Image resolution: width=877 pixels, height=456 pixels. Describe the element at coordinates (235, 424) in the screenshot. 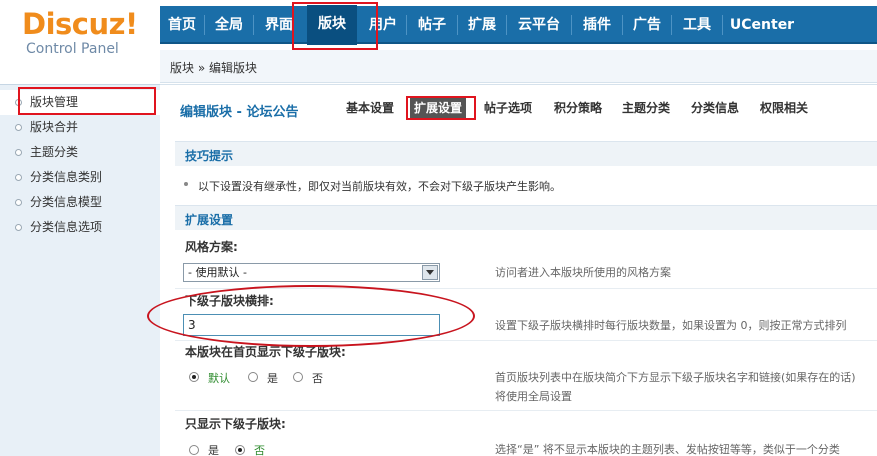

I see `only-sub-label: 只显示下级子版块:` at that location.